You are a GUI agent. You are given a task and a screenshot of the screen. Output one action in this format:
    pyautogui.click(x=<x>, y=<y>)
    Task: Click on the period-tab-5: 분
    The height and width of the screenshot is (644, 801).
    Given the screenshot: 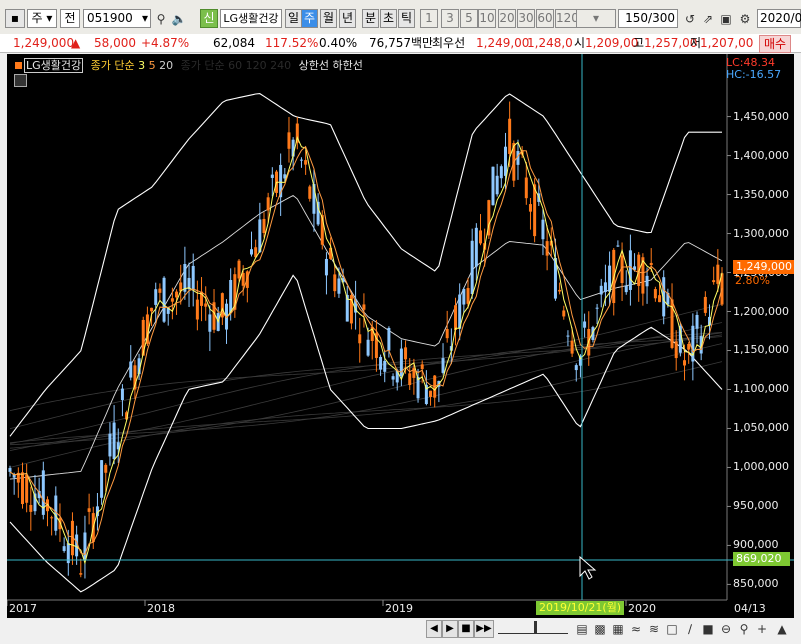 What is the action you would take?
    pyautogui.click(x=370, y=18)
    